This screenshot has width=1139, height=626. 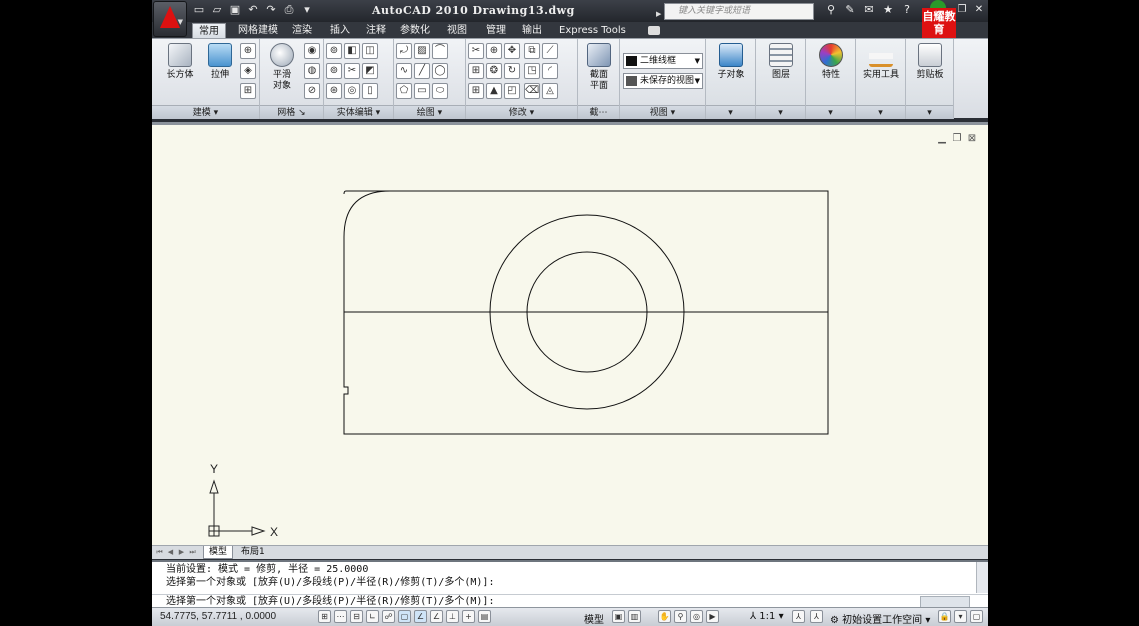 I want to click on rotate-3d-icon: ❂, so click(x=494, y=71).